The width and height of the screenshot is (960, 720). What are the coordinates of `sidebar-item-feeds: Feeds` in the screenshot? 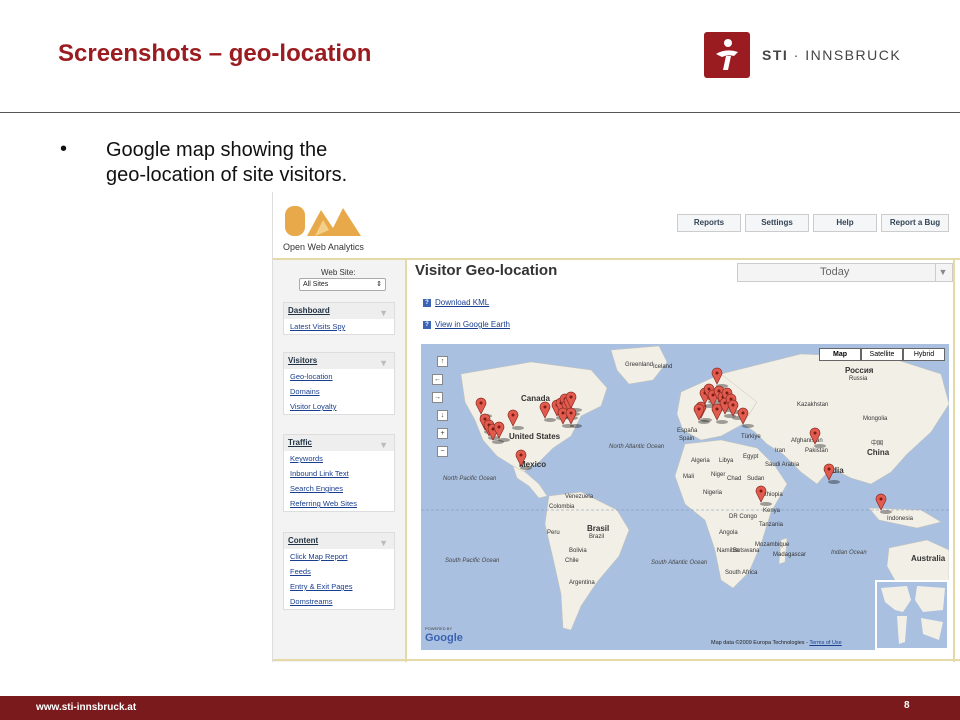 It's located at (339, 571).